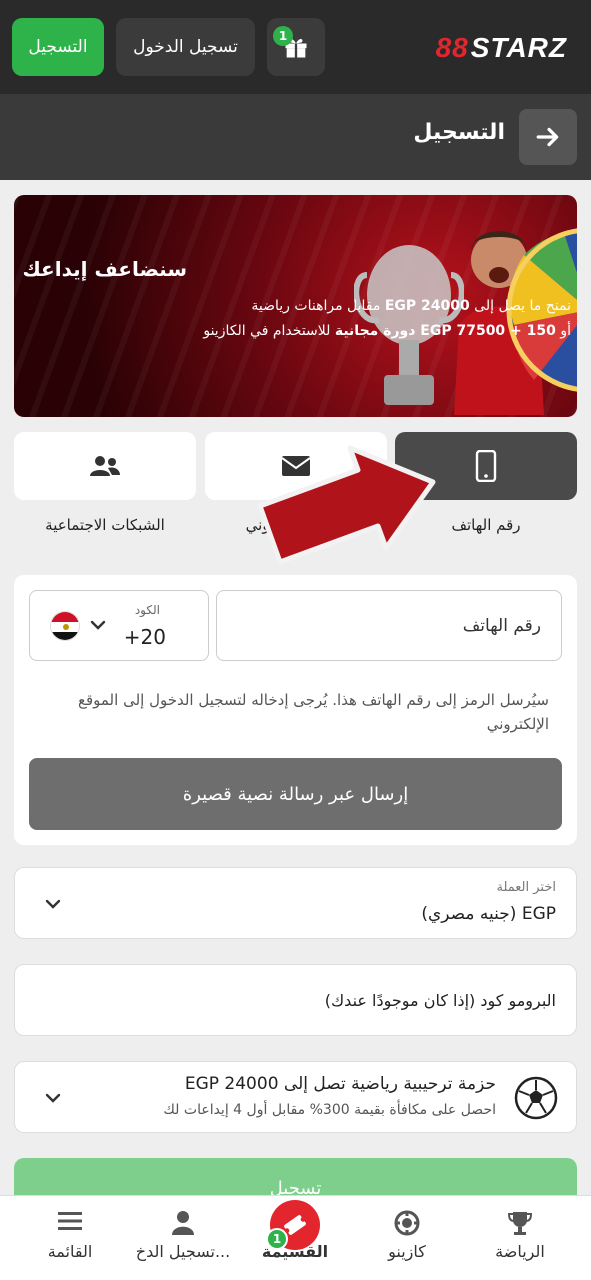 The height and width of the screenshot is (1280, 591). I want to click on users-icon, so click(105, 466).